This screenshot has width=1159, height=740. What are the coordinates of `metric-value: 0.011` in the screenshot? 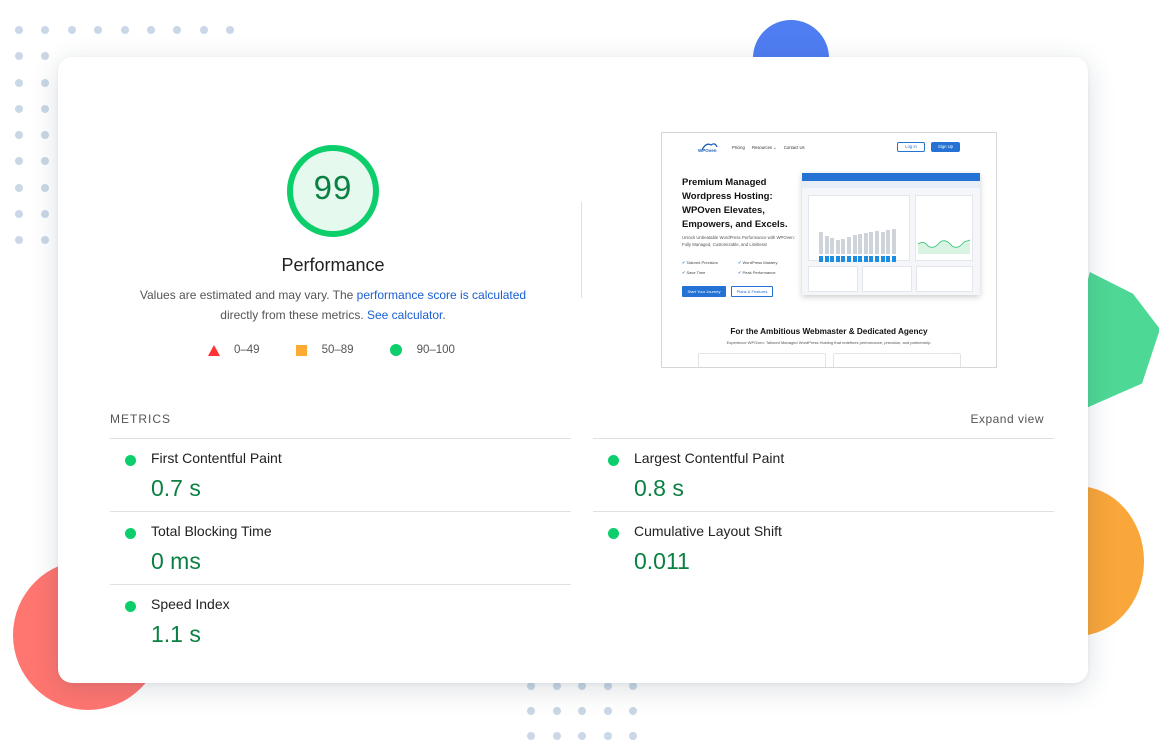 It's located at (662, 561).